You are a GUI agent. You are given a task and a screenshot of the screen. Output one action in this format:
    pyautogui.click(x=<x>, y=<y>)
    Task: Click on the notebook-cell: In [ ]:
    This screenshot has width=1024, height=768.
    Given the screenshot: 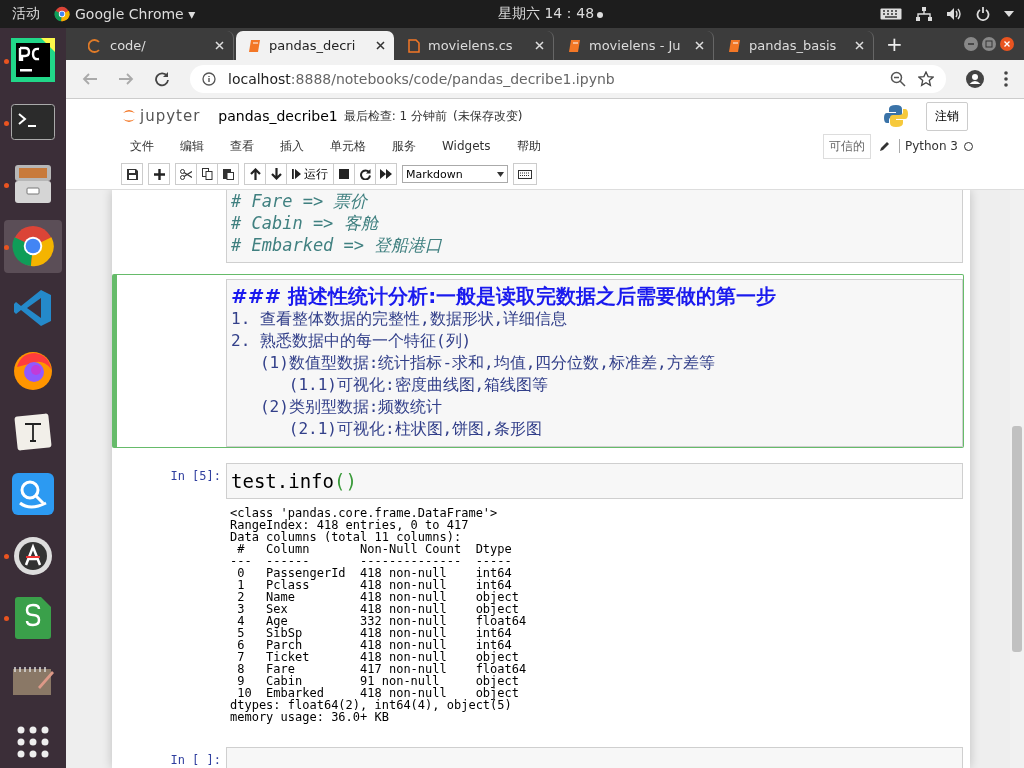 What is the action you would take?
    pyautogui.click(x=538, y=755)
    